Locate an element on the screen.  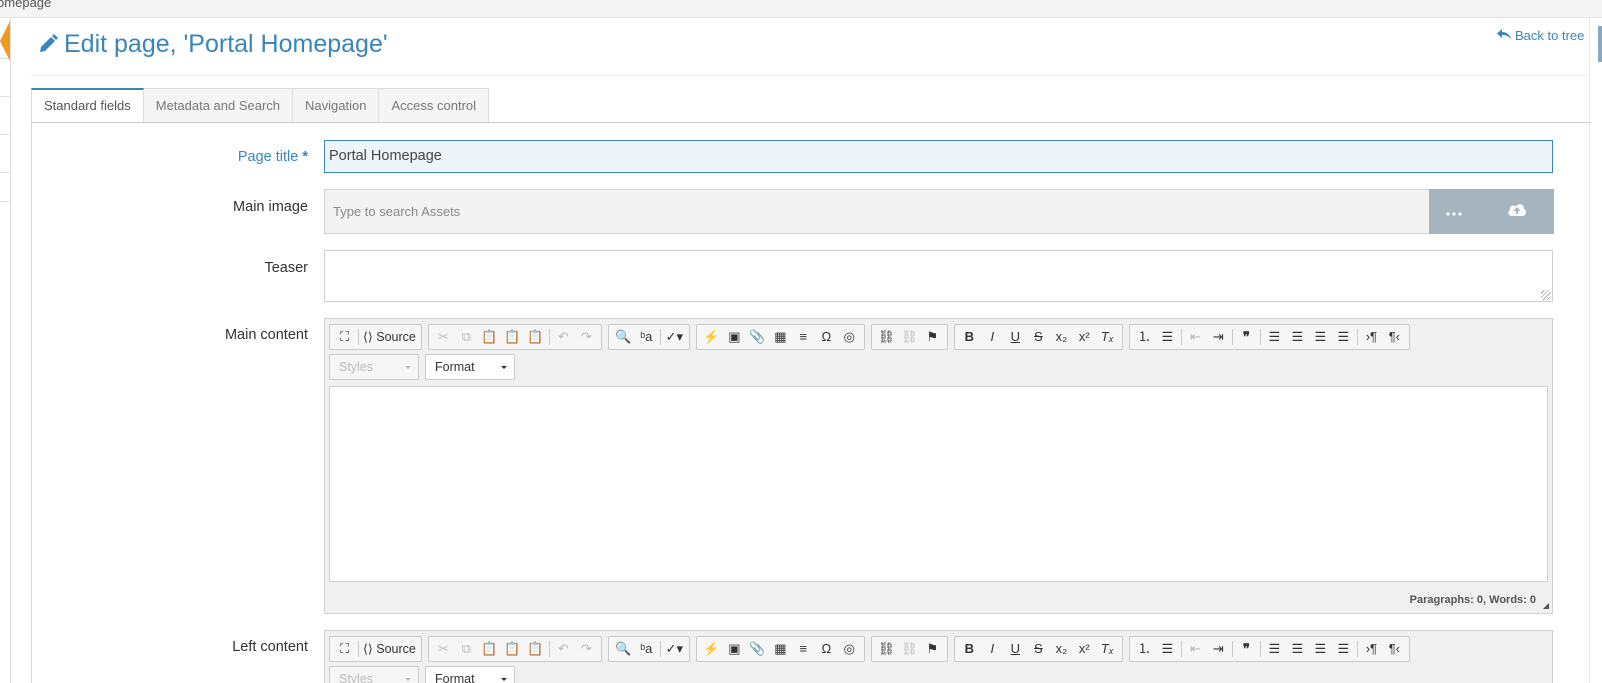
resize-handle-icon: ◢ is located at coordinates (1546, 605).